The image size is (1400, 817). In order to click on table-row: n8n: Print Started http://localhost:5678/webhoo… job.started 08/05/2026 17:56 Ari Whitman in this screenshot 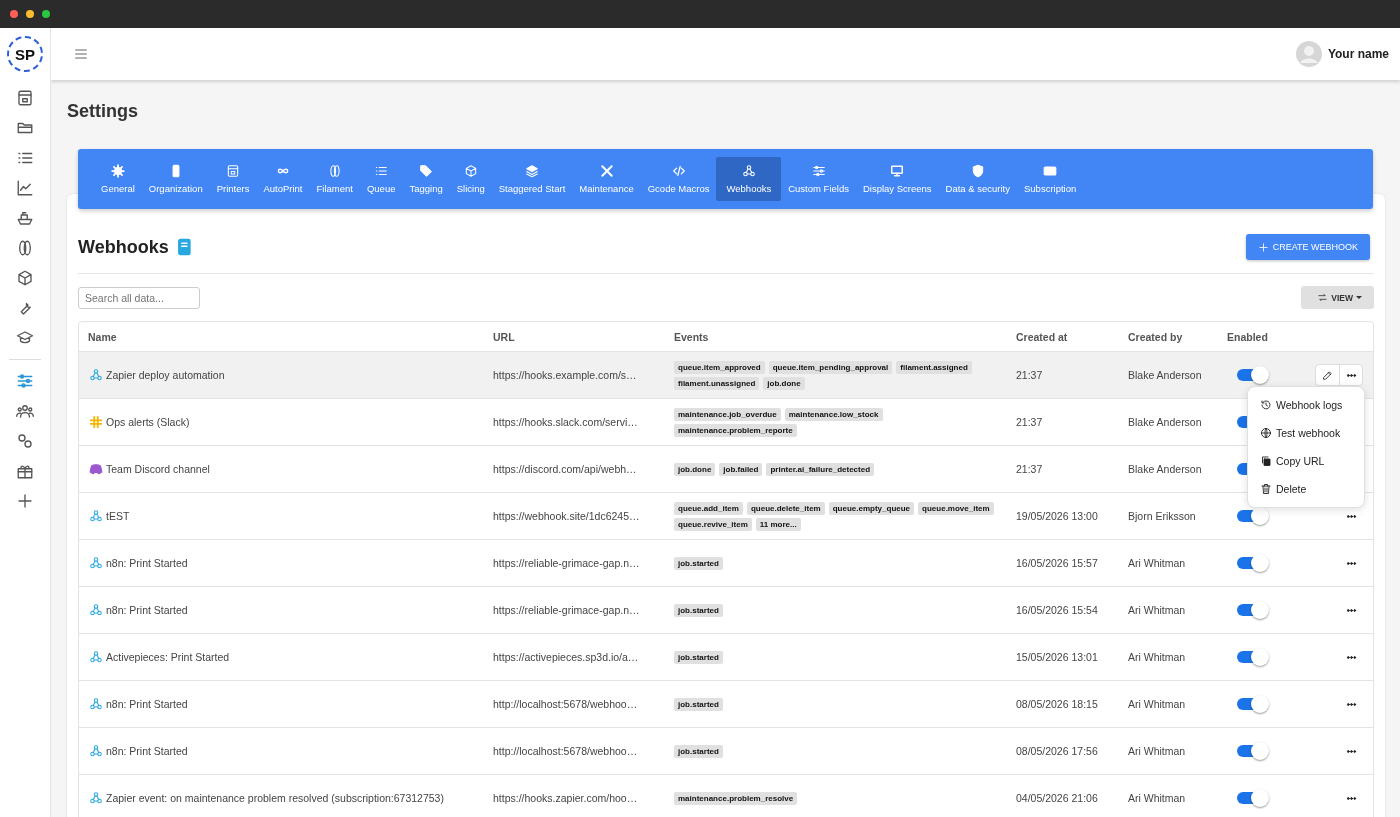, I will do `click(726, 751)`.